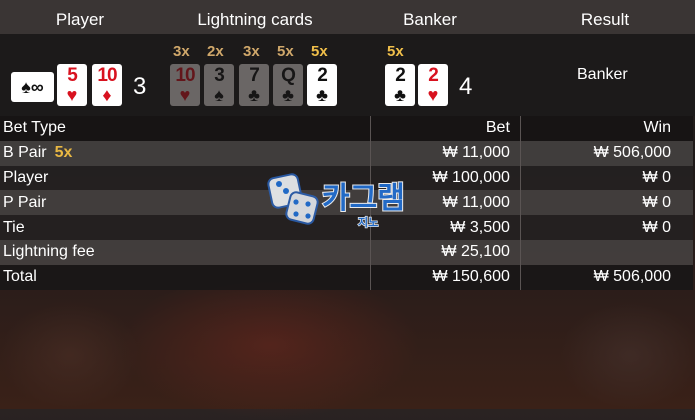 The height and width of the screenshot is (420, 695). I want to click on lightning-multiplier-5: 5x, so click(319, 51).